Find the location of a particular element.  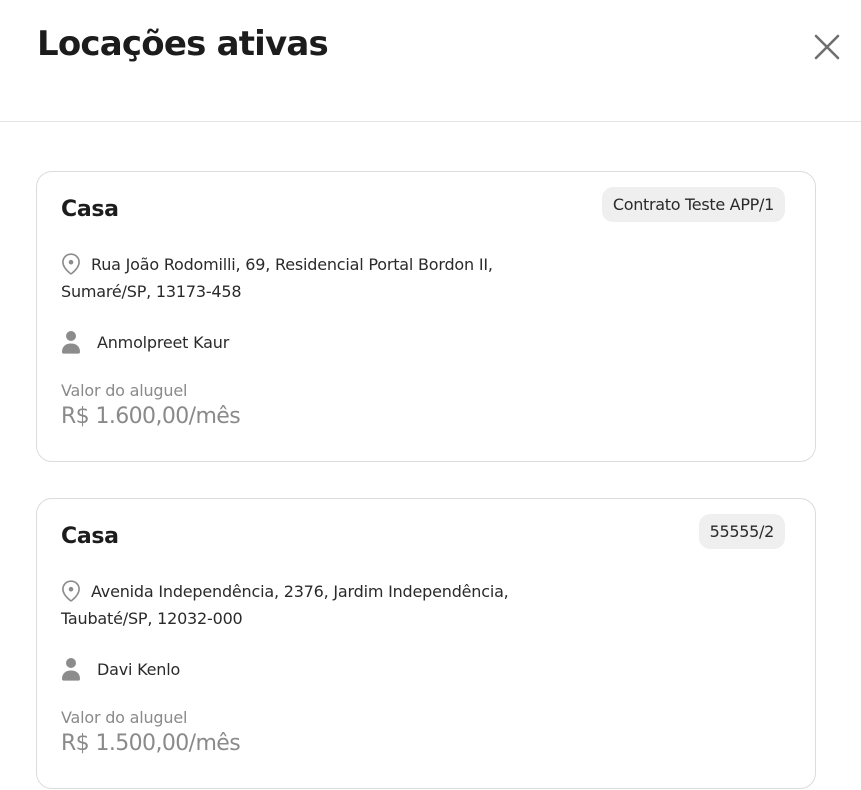

rent-value: R$ 1.500,00/mês is located at coordinates (151, 743).